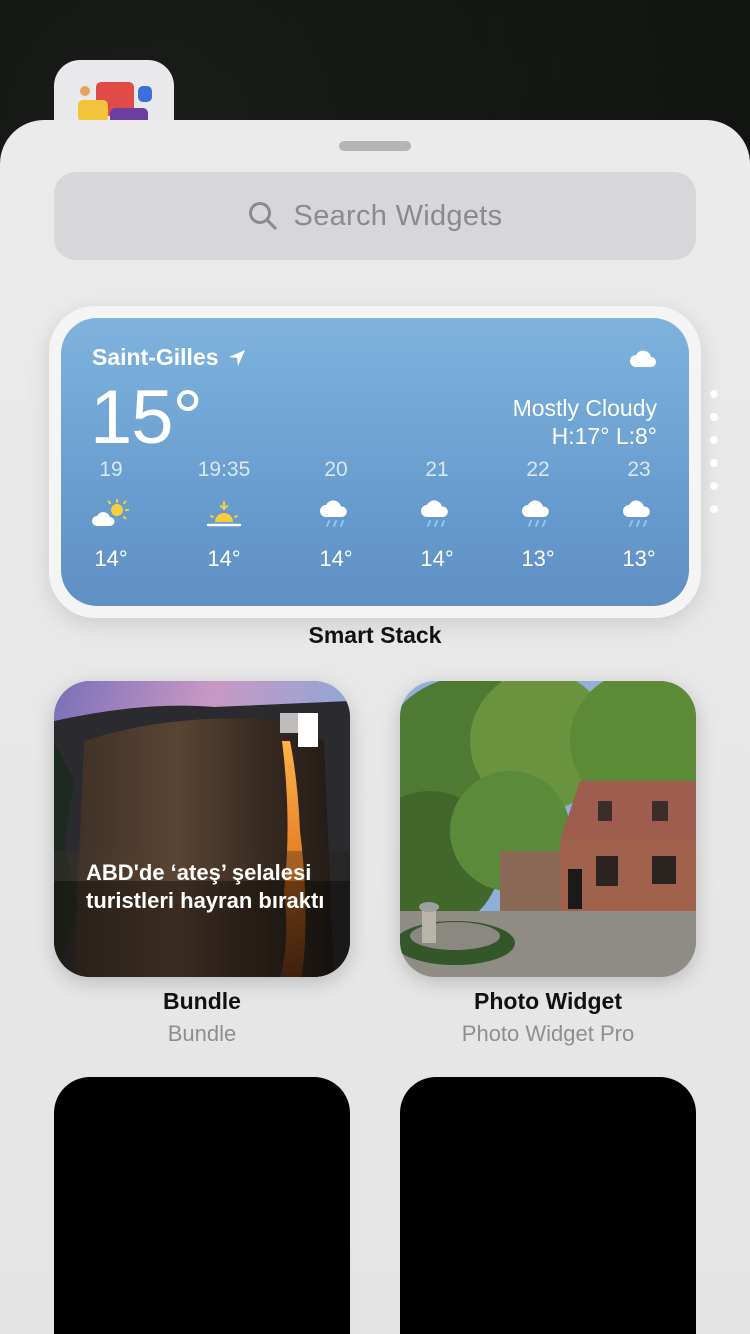 The width and height of the screenshot is (750, 1334). Describe the element at coordinates (548, 1017) in the screenshot. I see `photo-label-block: Photo Widget Photo Widget Pro` at that location.